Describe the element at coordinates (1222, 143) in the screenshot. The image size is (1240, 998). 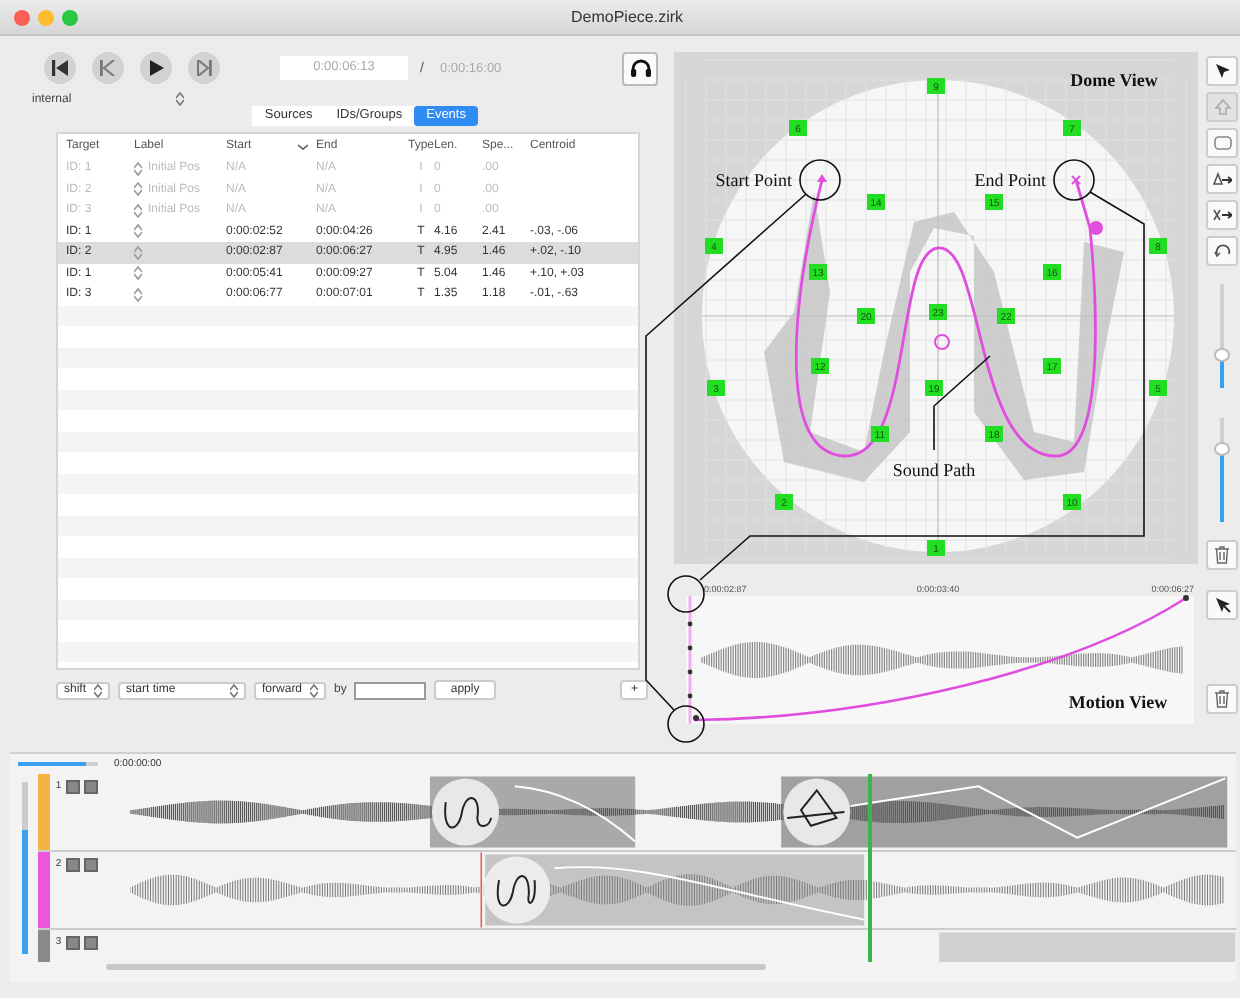
I see `rounded-rectangle-icon` at that location.